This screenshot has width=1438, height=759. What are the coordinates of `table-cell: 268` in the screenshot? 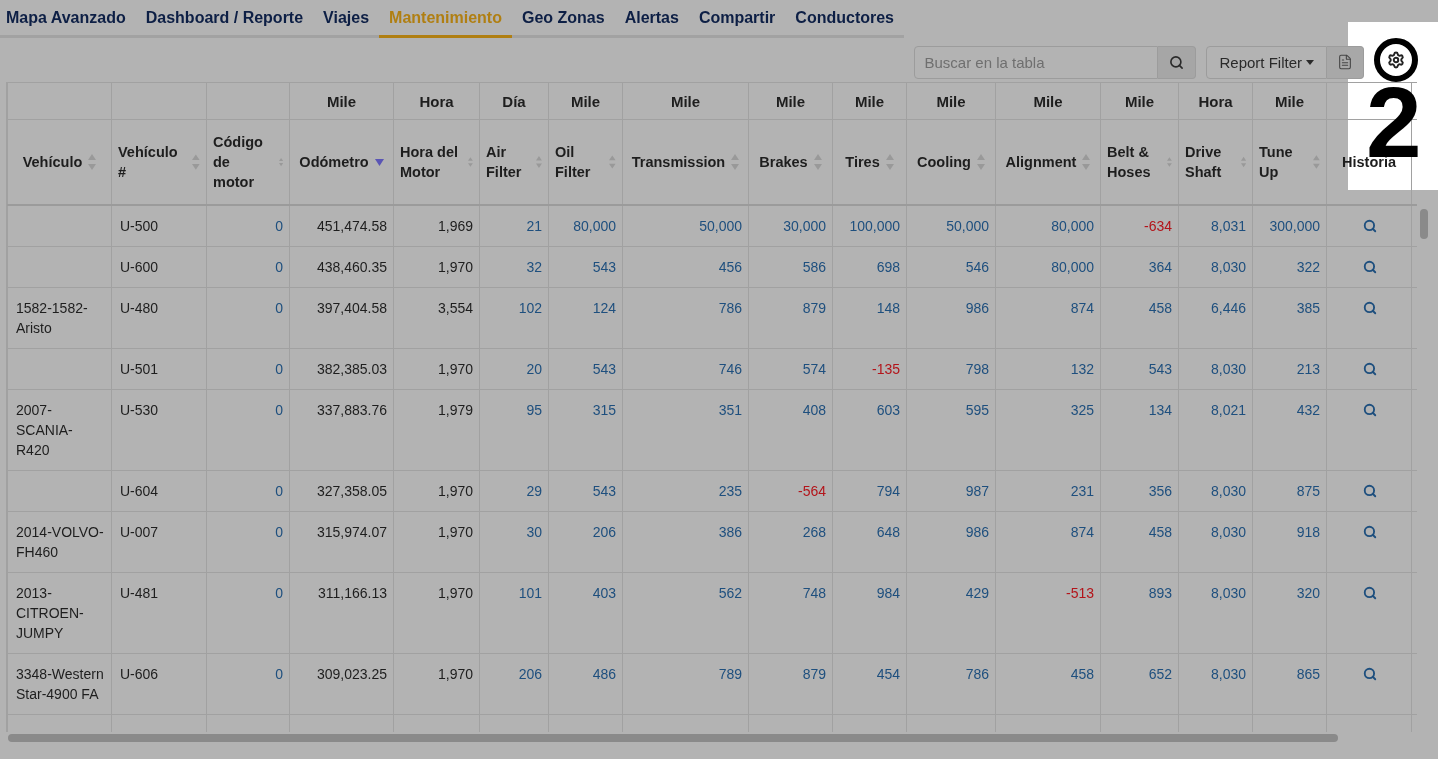 It's located at (814, 532).